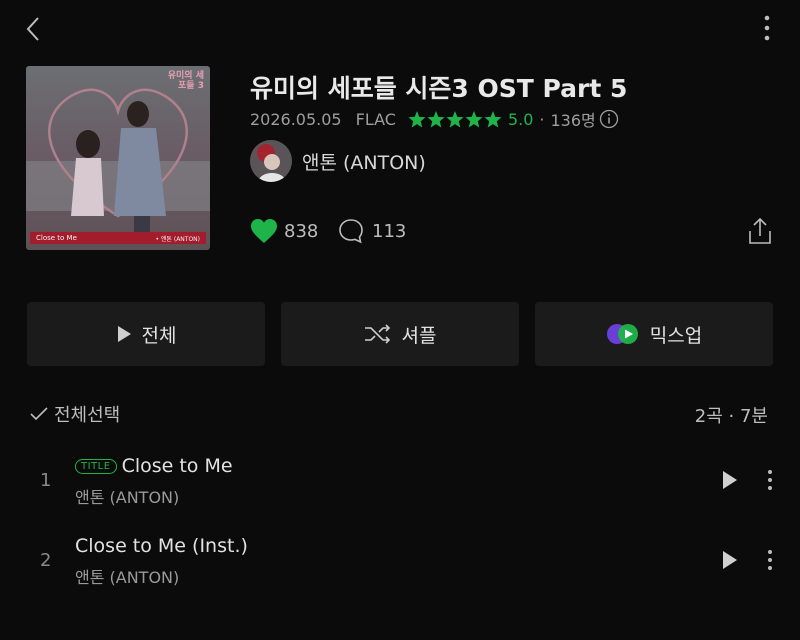  I want to click on select-all-toggle: 전체선택, so click(75, 414).